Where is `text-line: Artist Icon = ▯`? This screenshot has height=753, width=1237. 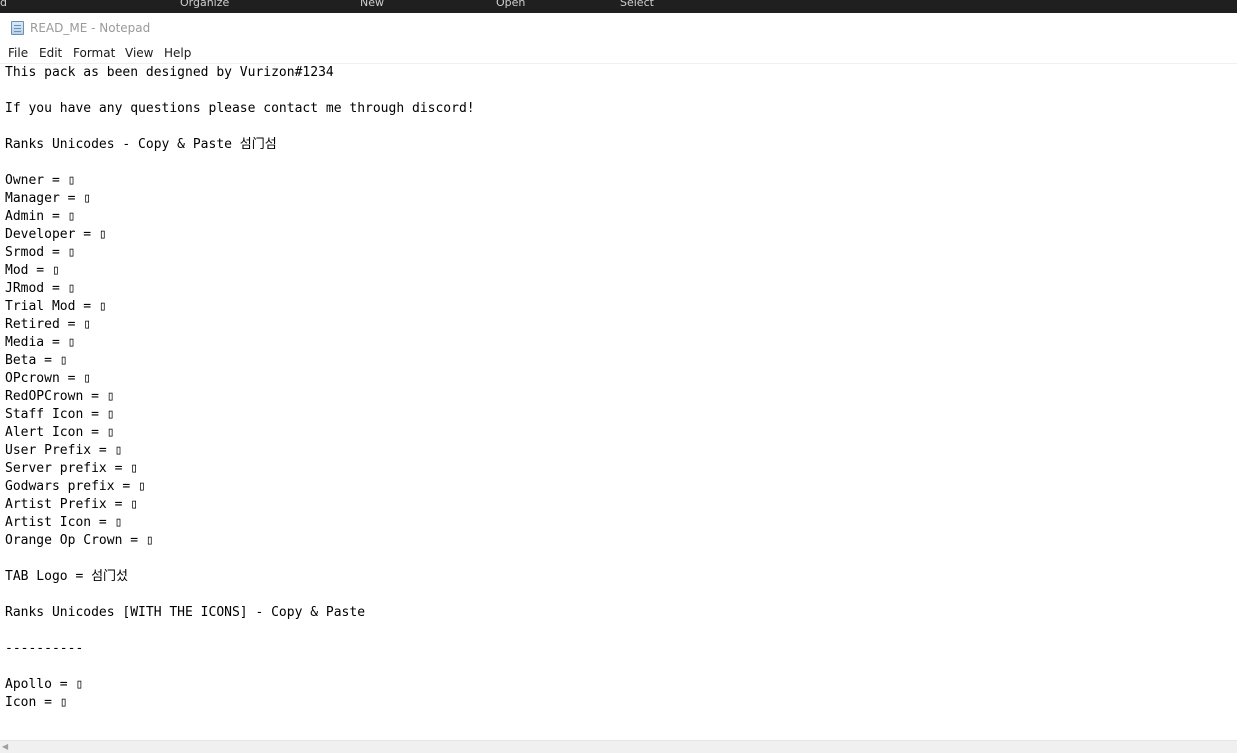
text-line: Artist Icon = ▯ is located at coordinates (64, 522).